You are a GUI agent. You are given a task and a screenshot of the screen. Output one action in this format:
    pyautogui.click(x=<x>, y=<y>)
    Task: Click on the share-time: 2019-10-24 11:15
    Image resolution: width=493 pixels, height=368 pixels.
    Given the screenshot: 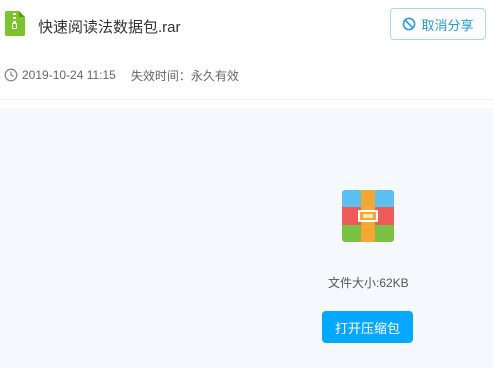 What is the action you would take?
    pyautogui.click(x=69, y=75)
    